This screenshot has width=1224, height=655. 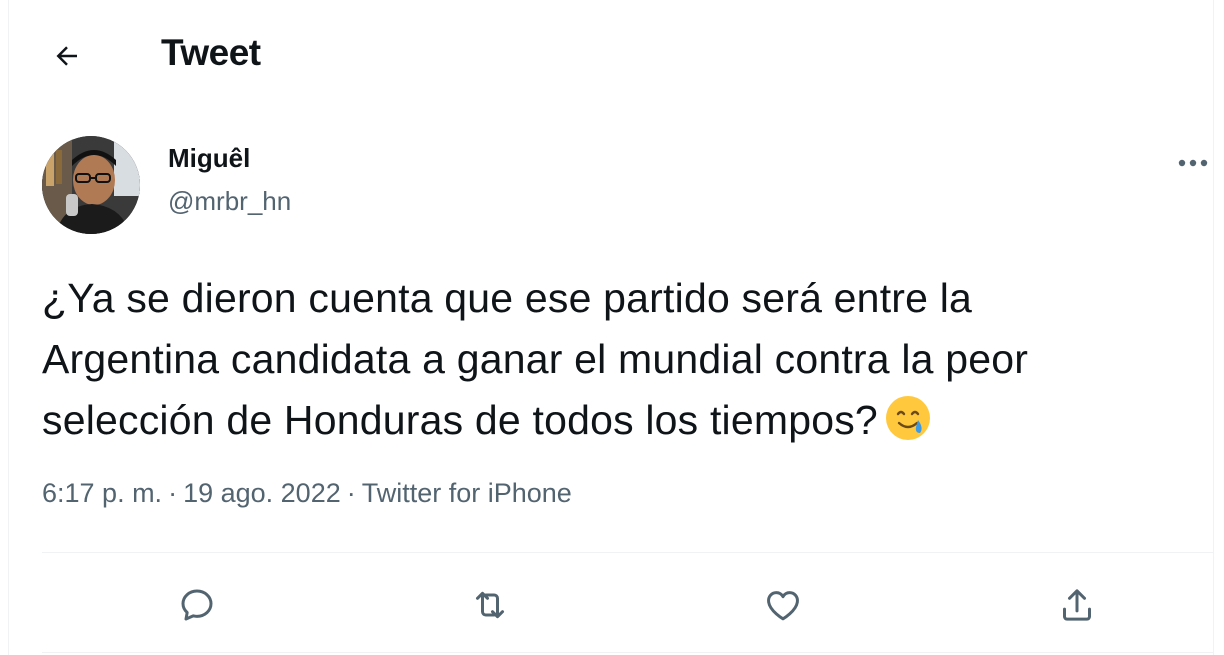 I want to click on heart-icon, so click(x=783, y=606).